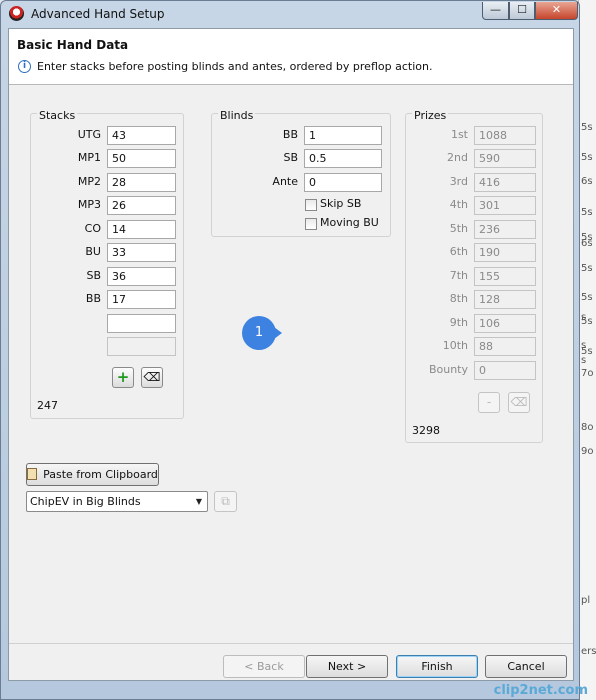 This screenshot has height=700, width=596. I want to click on stack-input-utg: 43, so click(141, 135).